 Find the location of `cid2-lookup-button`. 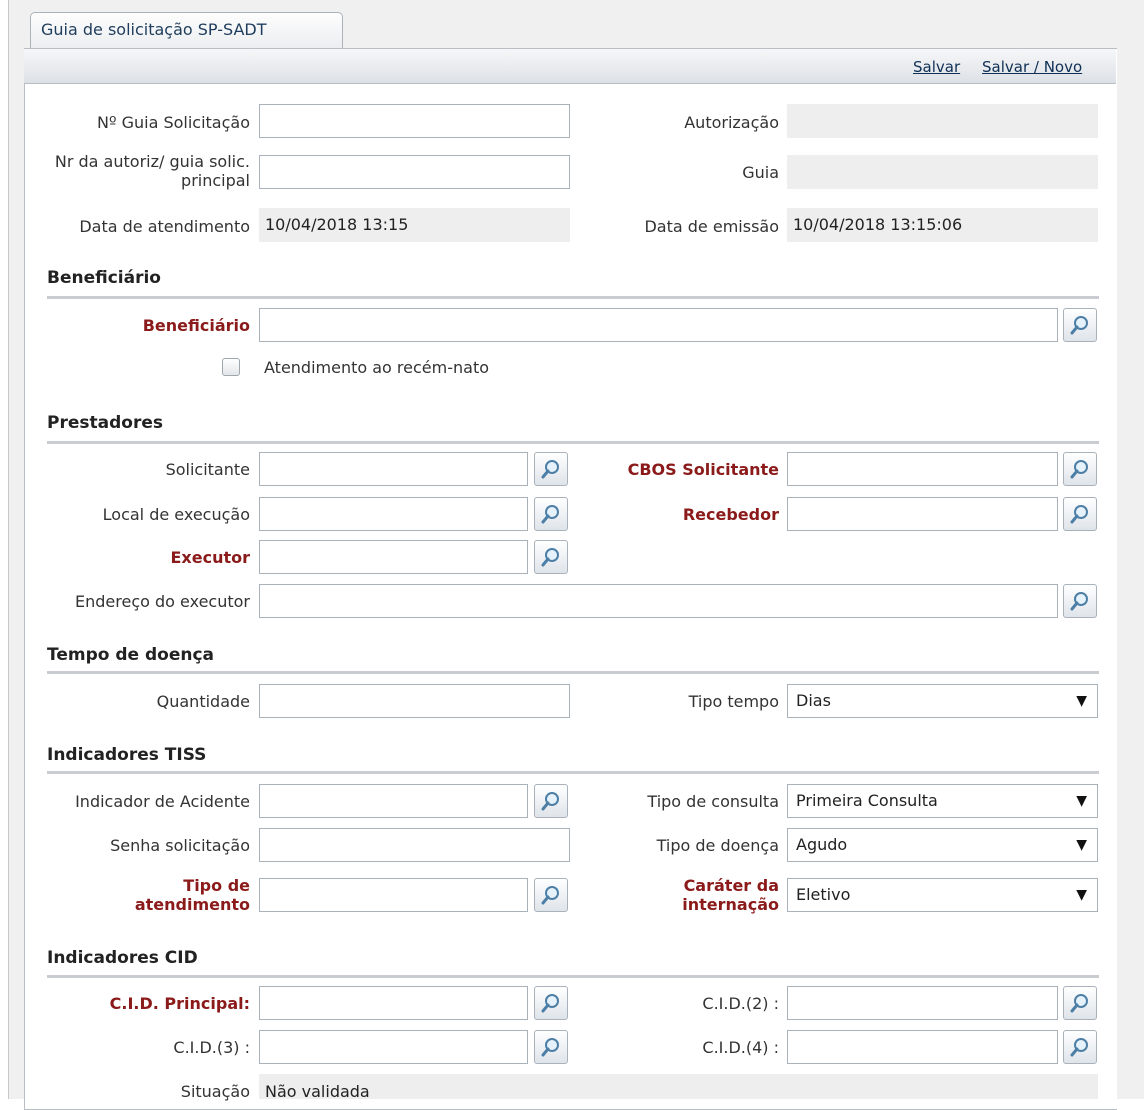

cid2-lookup-button is located at coordinates (1080, 1003).